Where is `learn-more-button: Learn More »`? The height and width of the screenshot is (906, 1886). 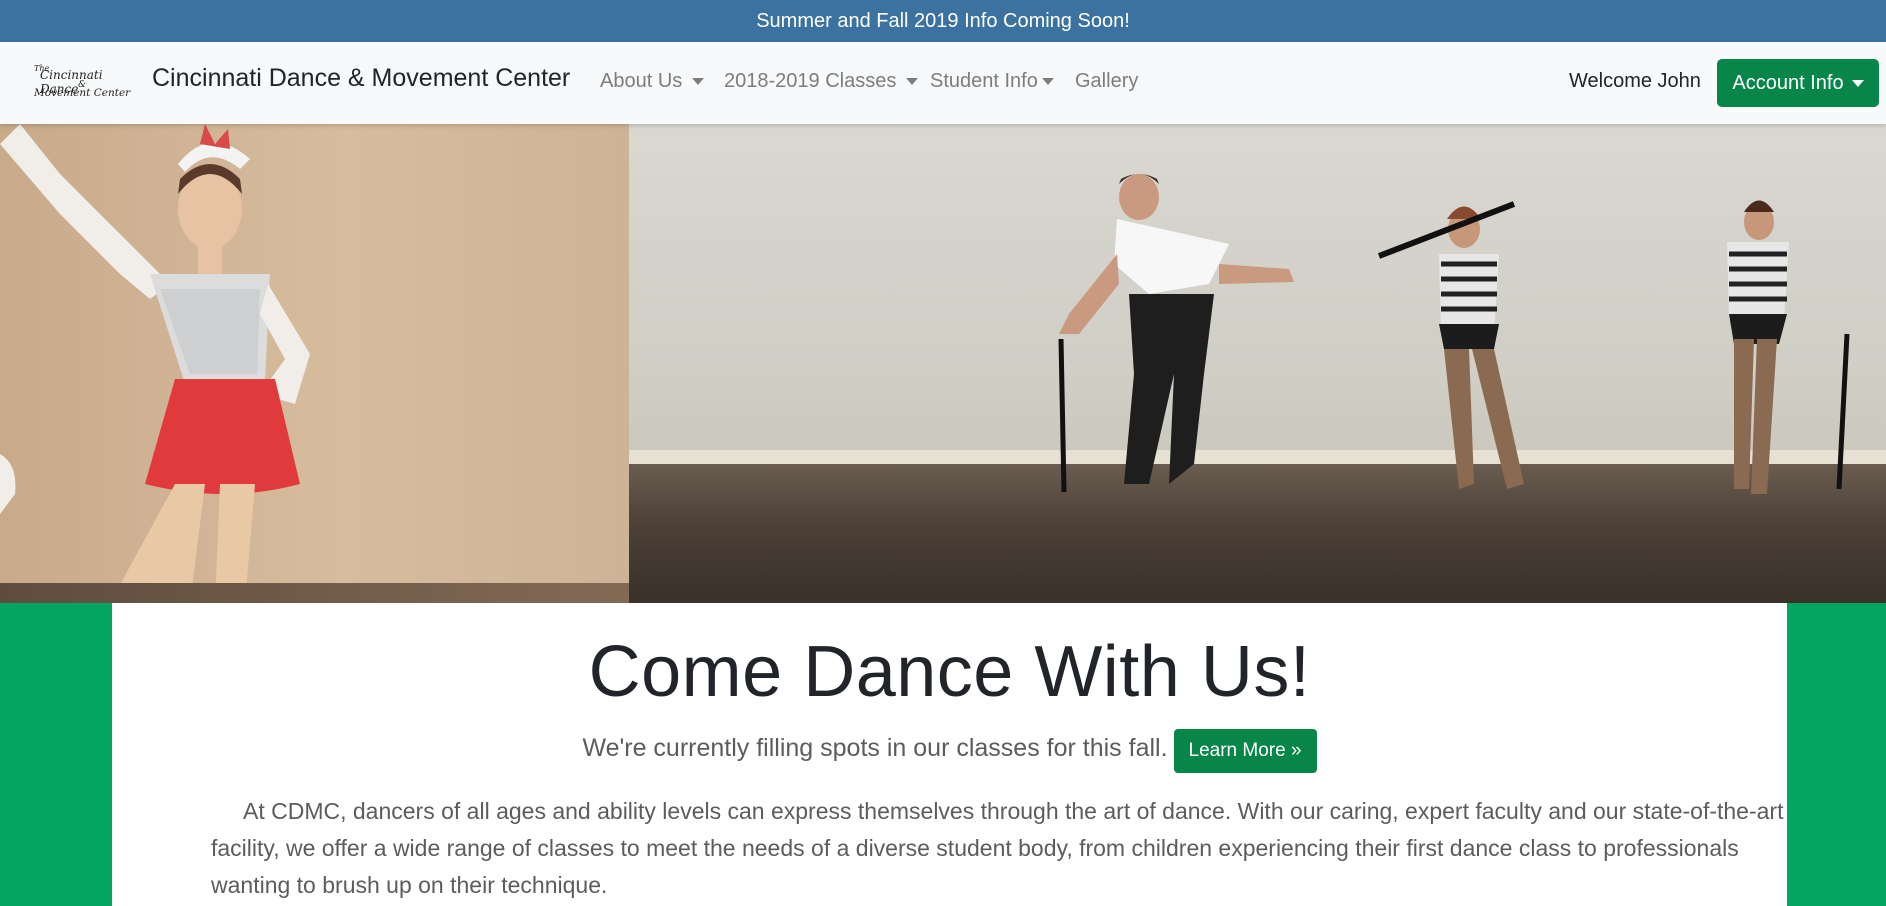 learn-more-button: Learn More » is located at coordinates (1245, 751).